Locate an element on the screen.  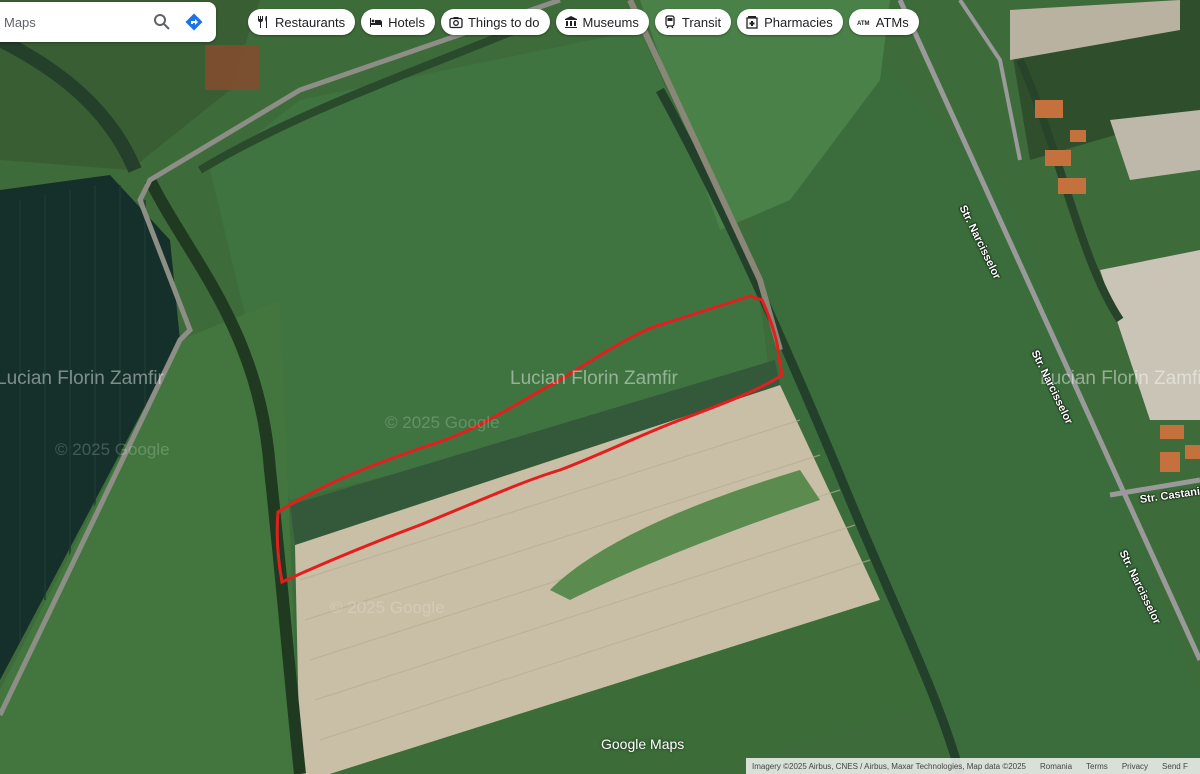
search-box: Maps is located at coordinates (108, 22).